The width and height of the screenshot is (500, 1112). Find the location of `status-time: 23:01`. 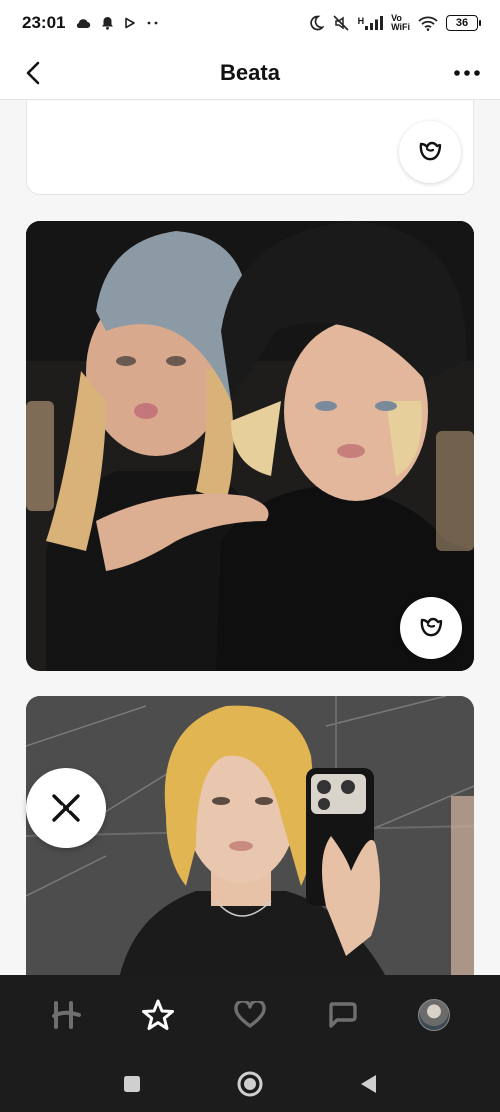

status-time: 23:01 is located at coordinates (44, 22).